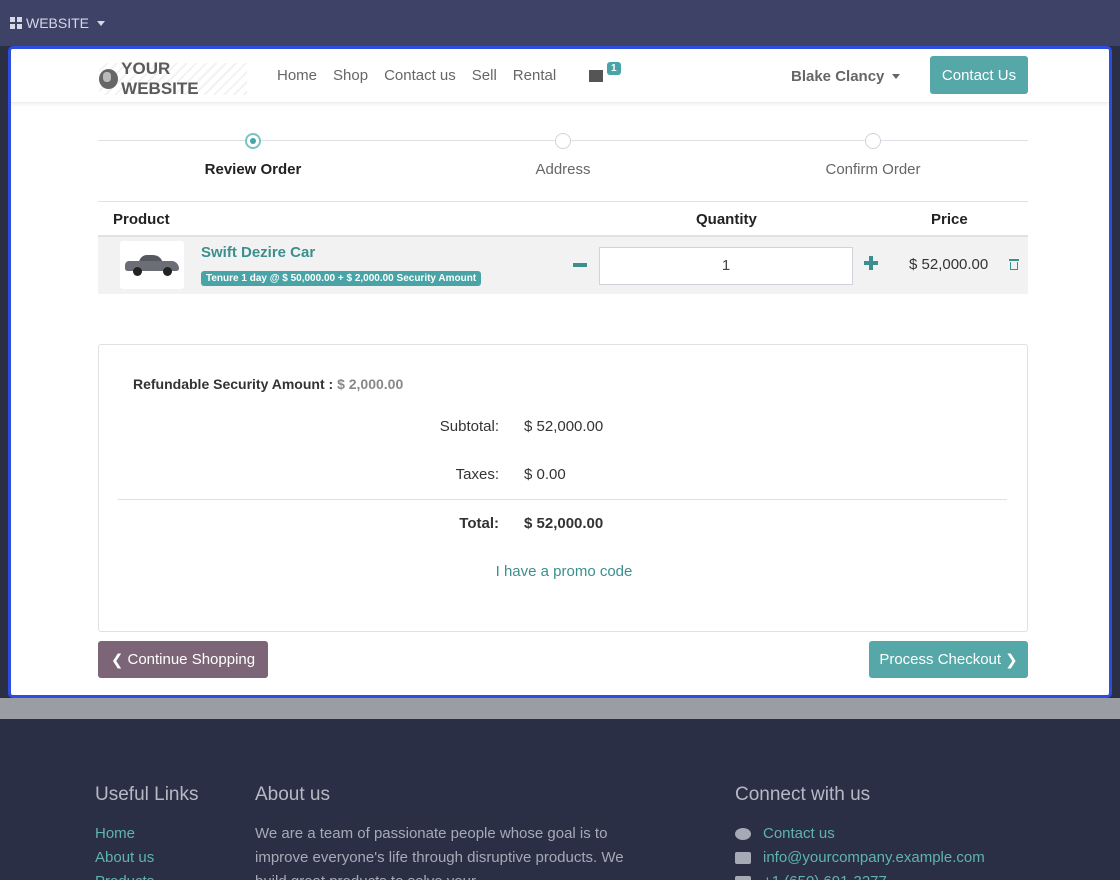  Describe the element at coordinates (469, 426) in the screenshot. I see `subtotal-label: Subtotal:` at that location.